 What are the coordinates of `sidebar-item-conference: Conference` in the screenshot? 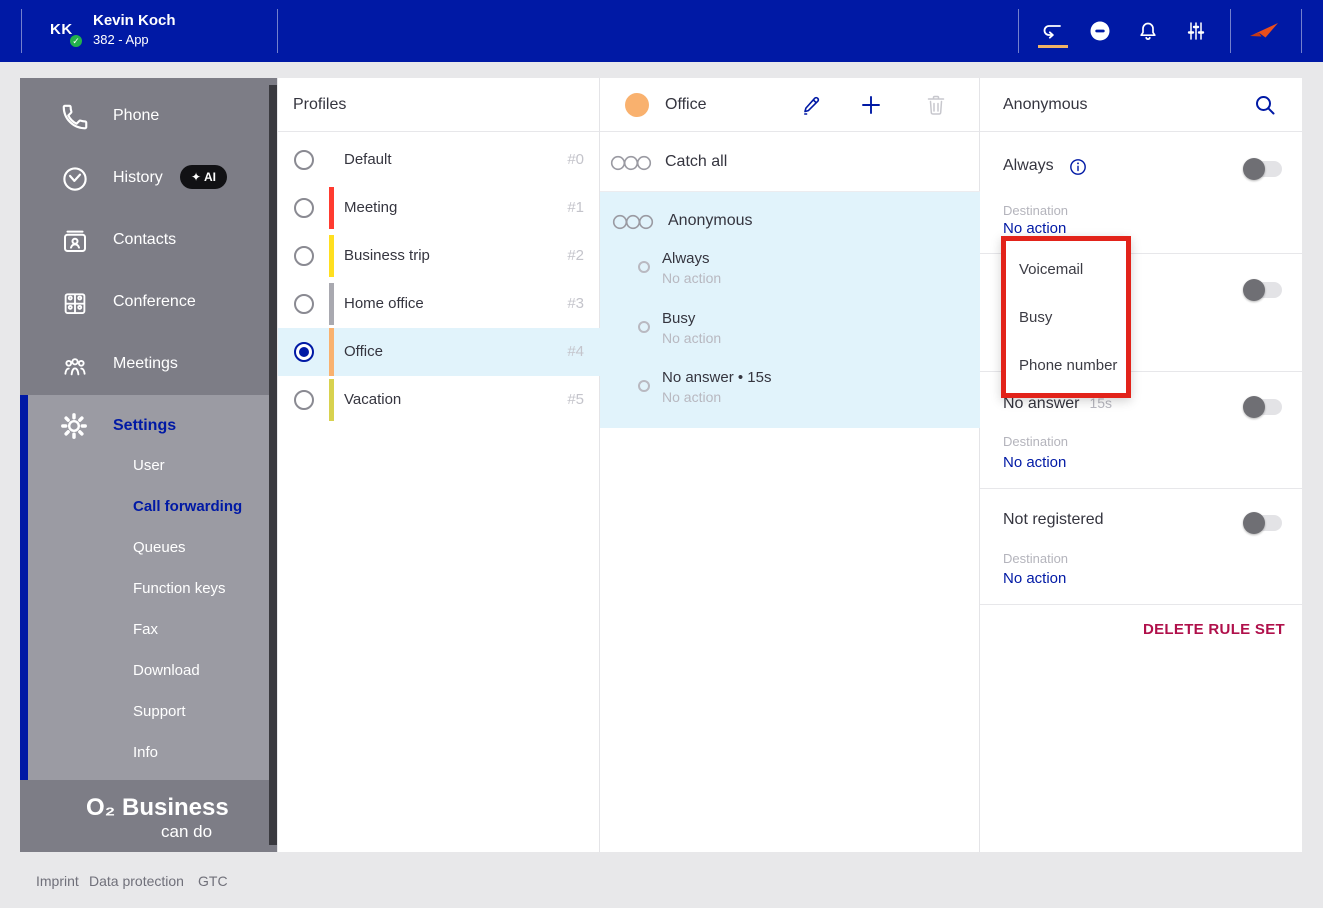 It's located at (148, 303).